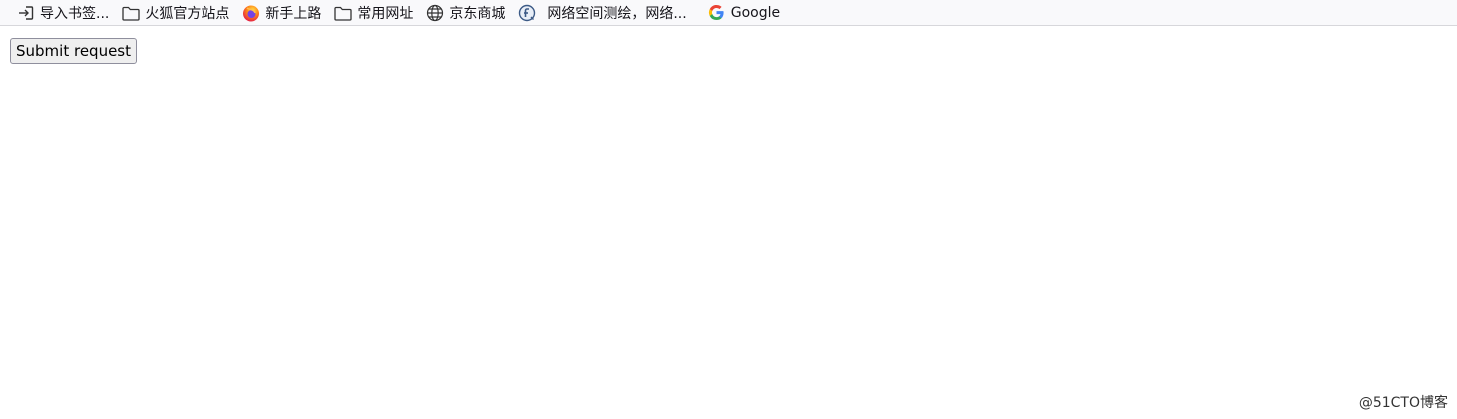 The image size is (1457, 419). What do you see at coordinates (435, 13) in the screenshot?
I see `globe-icon` at bounding box center [435, 13].